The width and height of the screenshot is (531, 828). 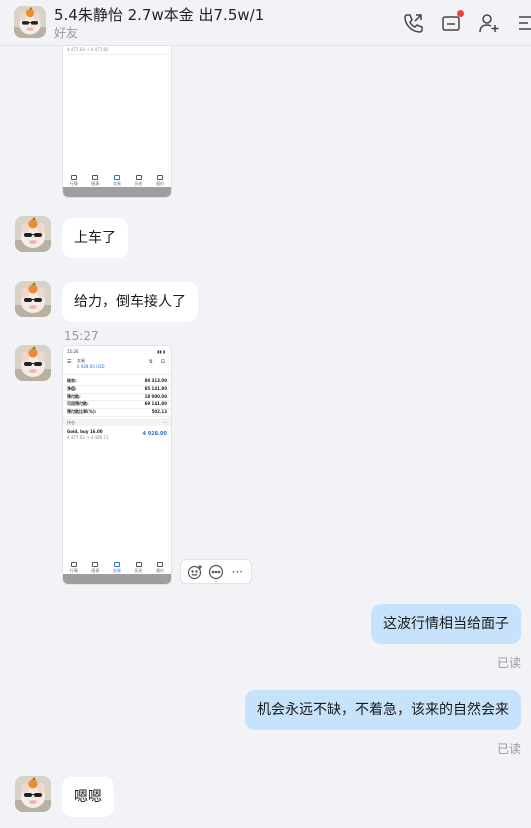 What do you see at coordinates (81, 336) in the screenshot?
I see `message-timestamp: 15:27` at bounding box center [81, 336].